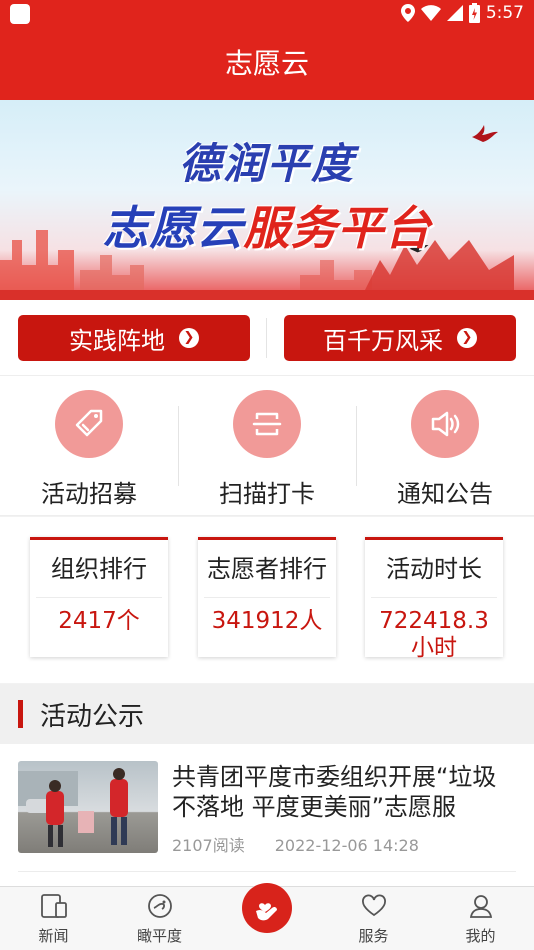  I want to click on quick-actions: 活动招募 扫描打卡 通知公告, so click(267, 446).